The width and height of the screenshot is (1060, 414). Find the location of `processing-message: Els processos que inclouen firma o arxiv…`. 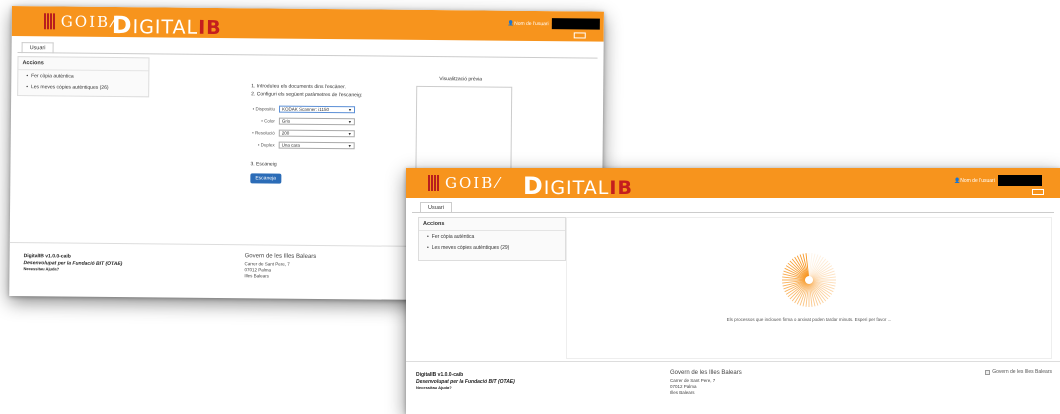

processing-message: Els processos que inclouen firma o arxiv… is located at coordinates (809, 319).